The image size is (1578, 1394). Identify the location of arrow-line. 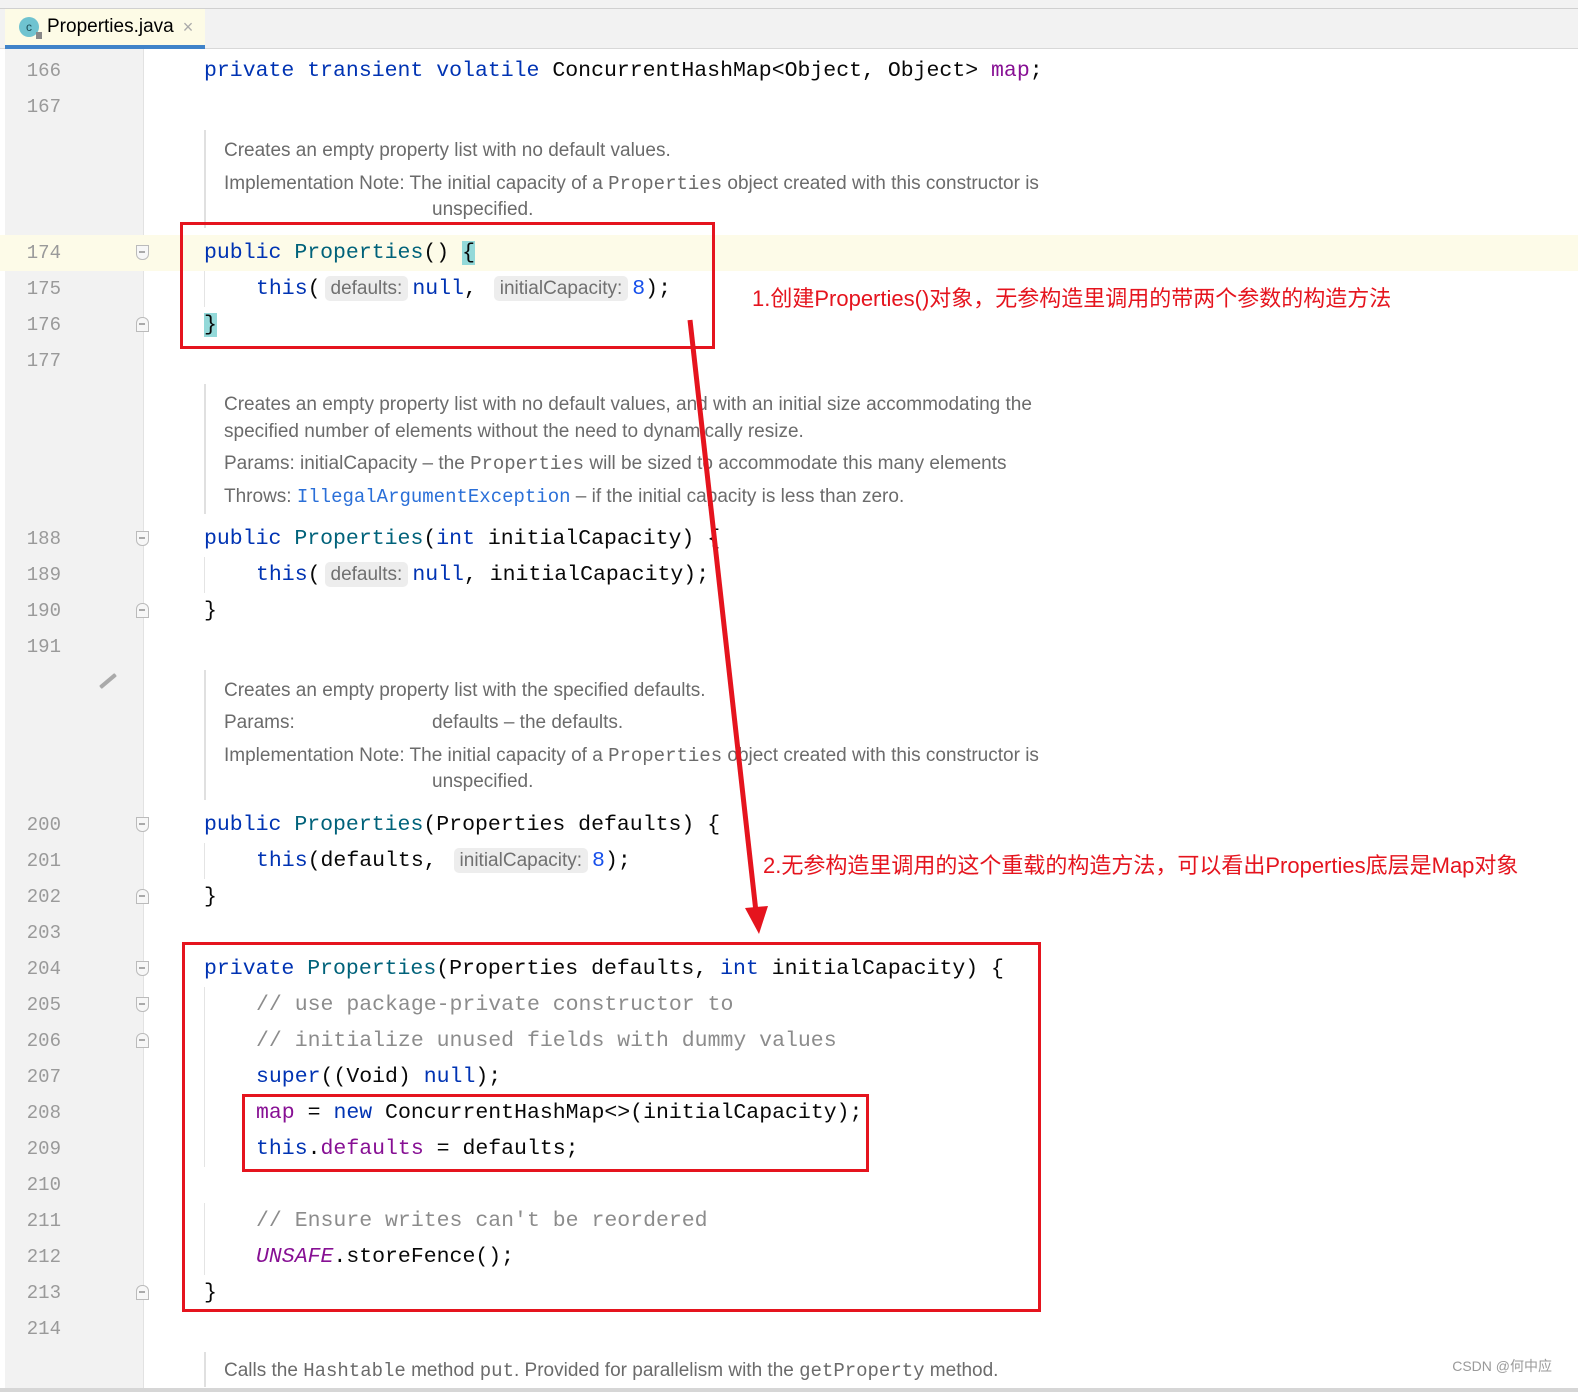
(723, 616).